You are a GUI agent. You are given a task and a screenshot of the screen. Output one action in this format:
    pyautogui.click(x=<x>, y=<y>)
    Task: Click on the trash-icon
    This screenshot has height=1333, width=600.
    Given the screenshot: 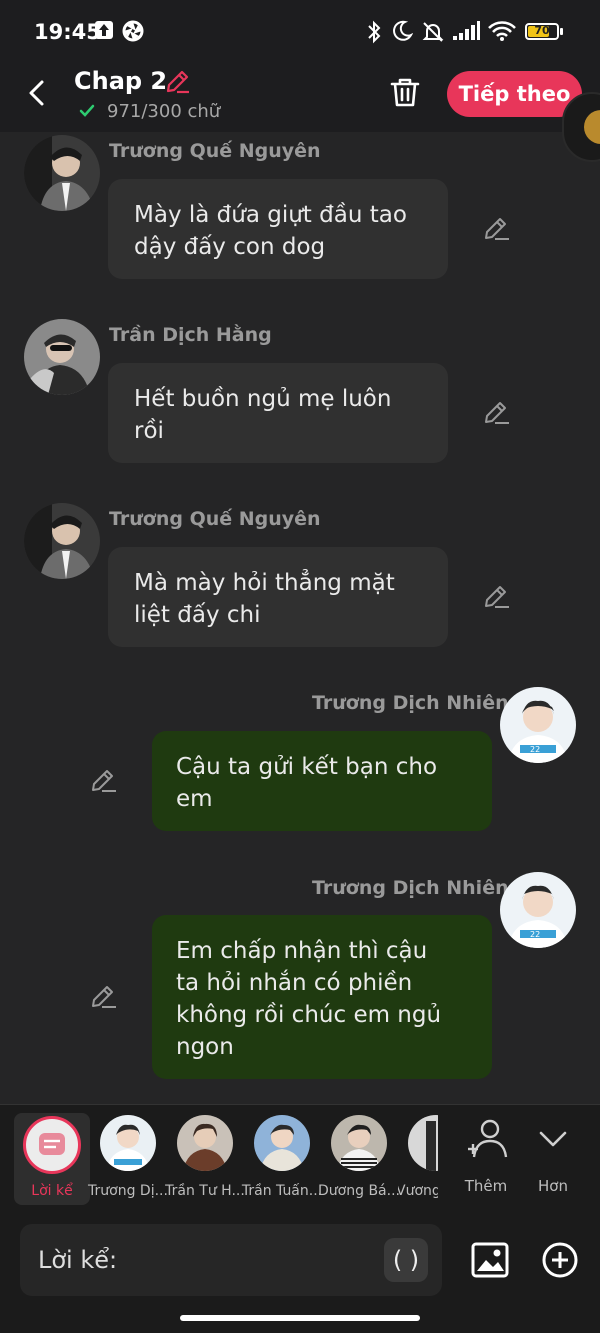 What is the action you would take?
    pyautogui.click(x=405, y=92)
    